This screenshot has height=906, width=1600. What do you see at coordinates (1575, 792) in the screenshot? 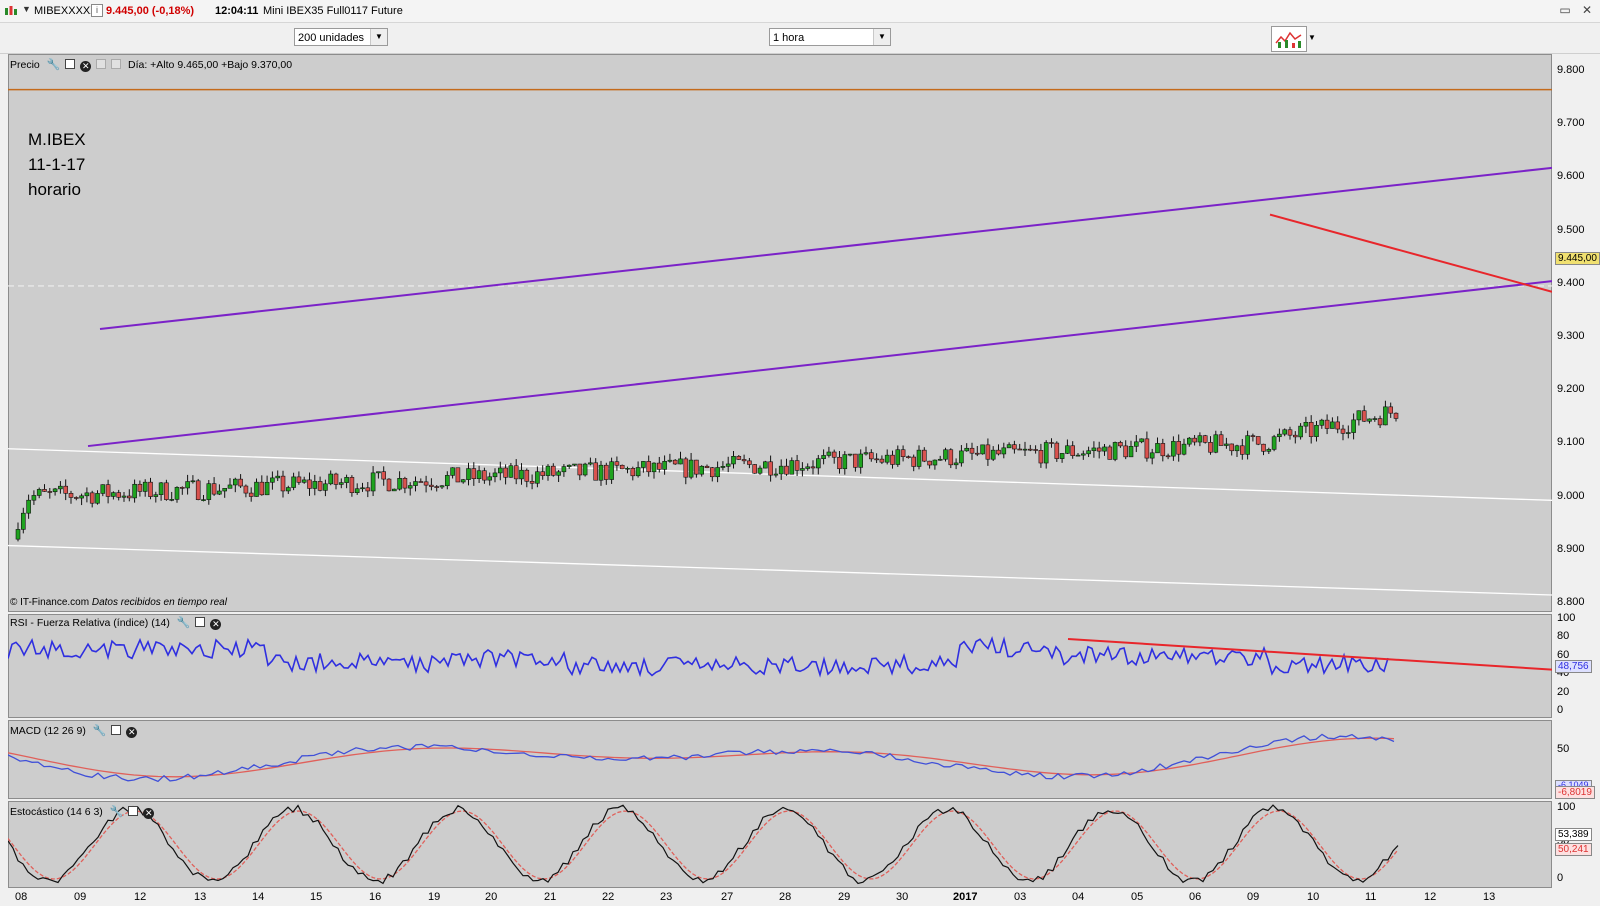
I see `macd-value-b: -6,8019` at bounding box center [1575, 792].